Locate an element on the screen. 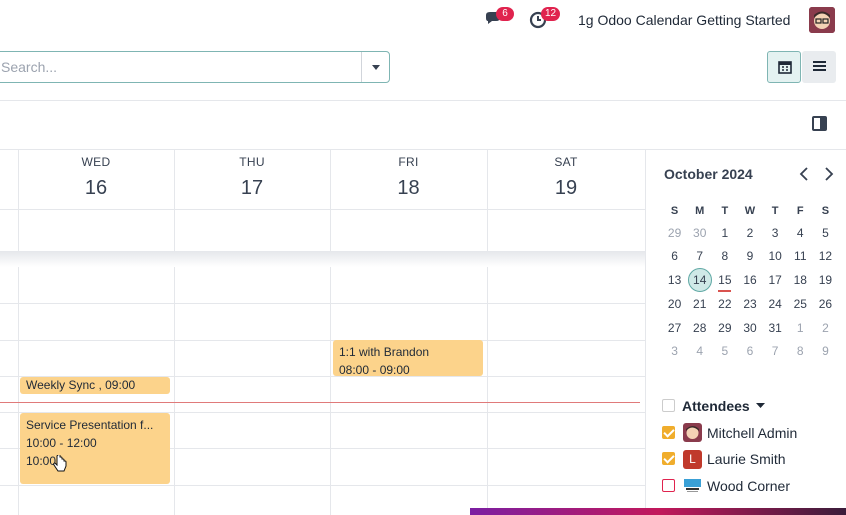 The image size is (846, 515). caret-down-icon is located at coordinates (760, 406).